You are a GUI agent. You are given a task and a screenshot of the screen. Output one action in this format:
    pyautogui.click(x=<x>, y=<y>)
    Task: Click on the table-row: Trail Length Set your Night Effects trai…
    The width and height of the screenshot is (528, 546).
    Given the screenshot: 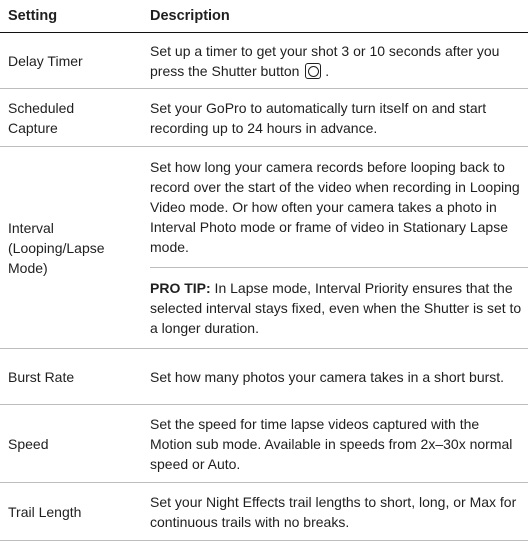 What is the action you would take?
    pyautogui.click(x=264, y=512)
    